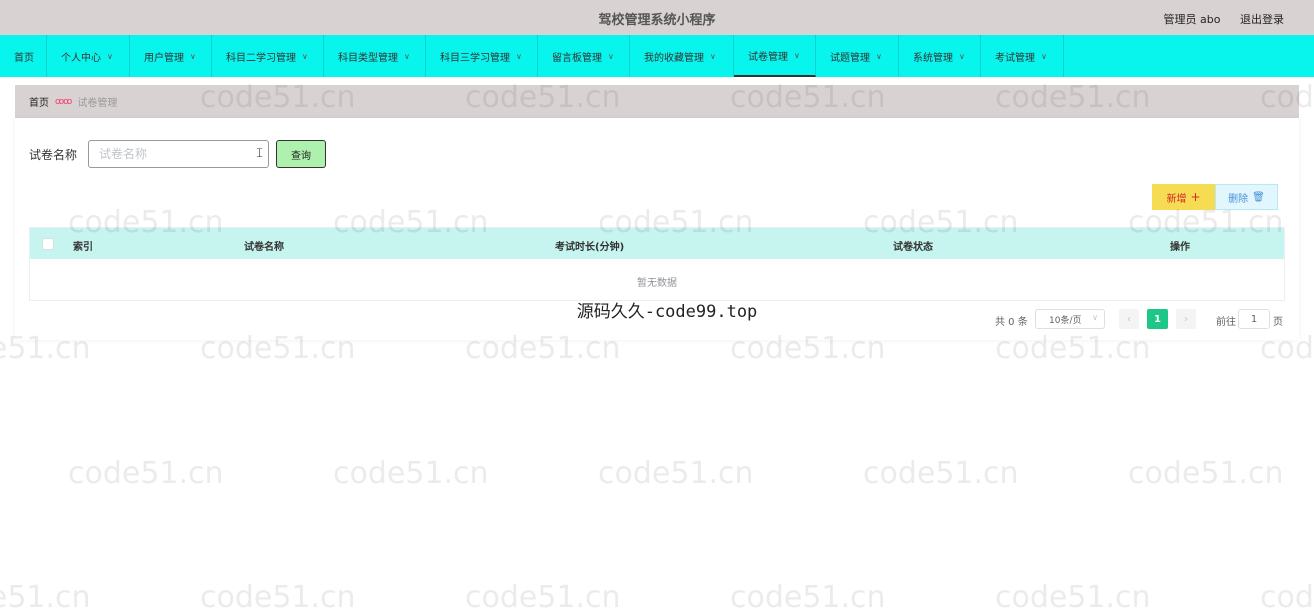  What do you see at coordinates (1262, 19) in the screenshot?
I see `logout-link: 退出登录` at bounding box center [1262, 19].